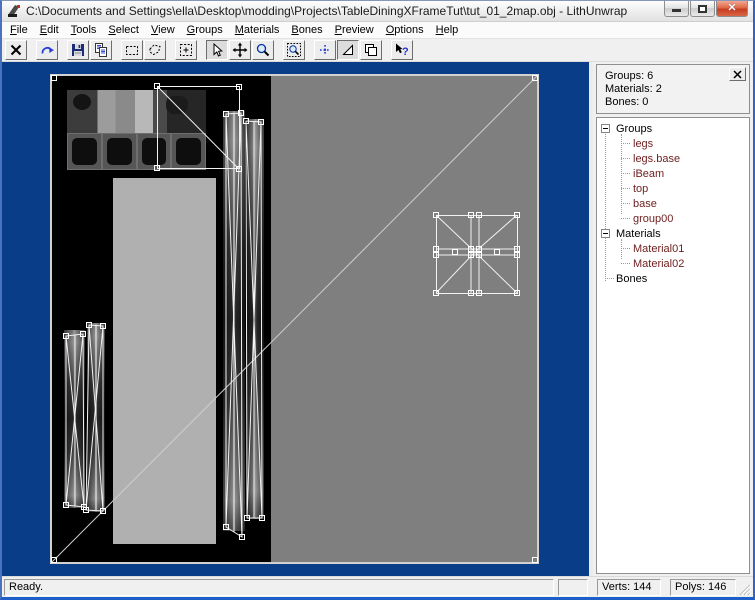 The height and width of the screenshot is (600, 755). I want to click on menu-item-help: Help, so click(447, 30).